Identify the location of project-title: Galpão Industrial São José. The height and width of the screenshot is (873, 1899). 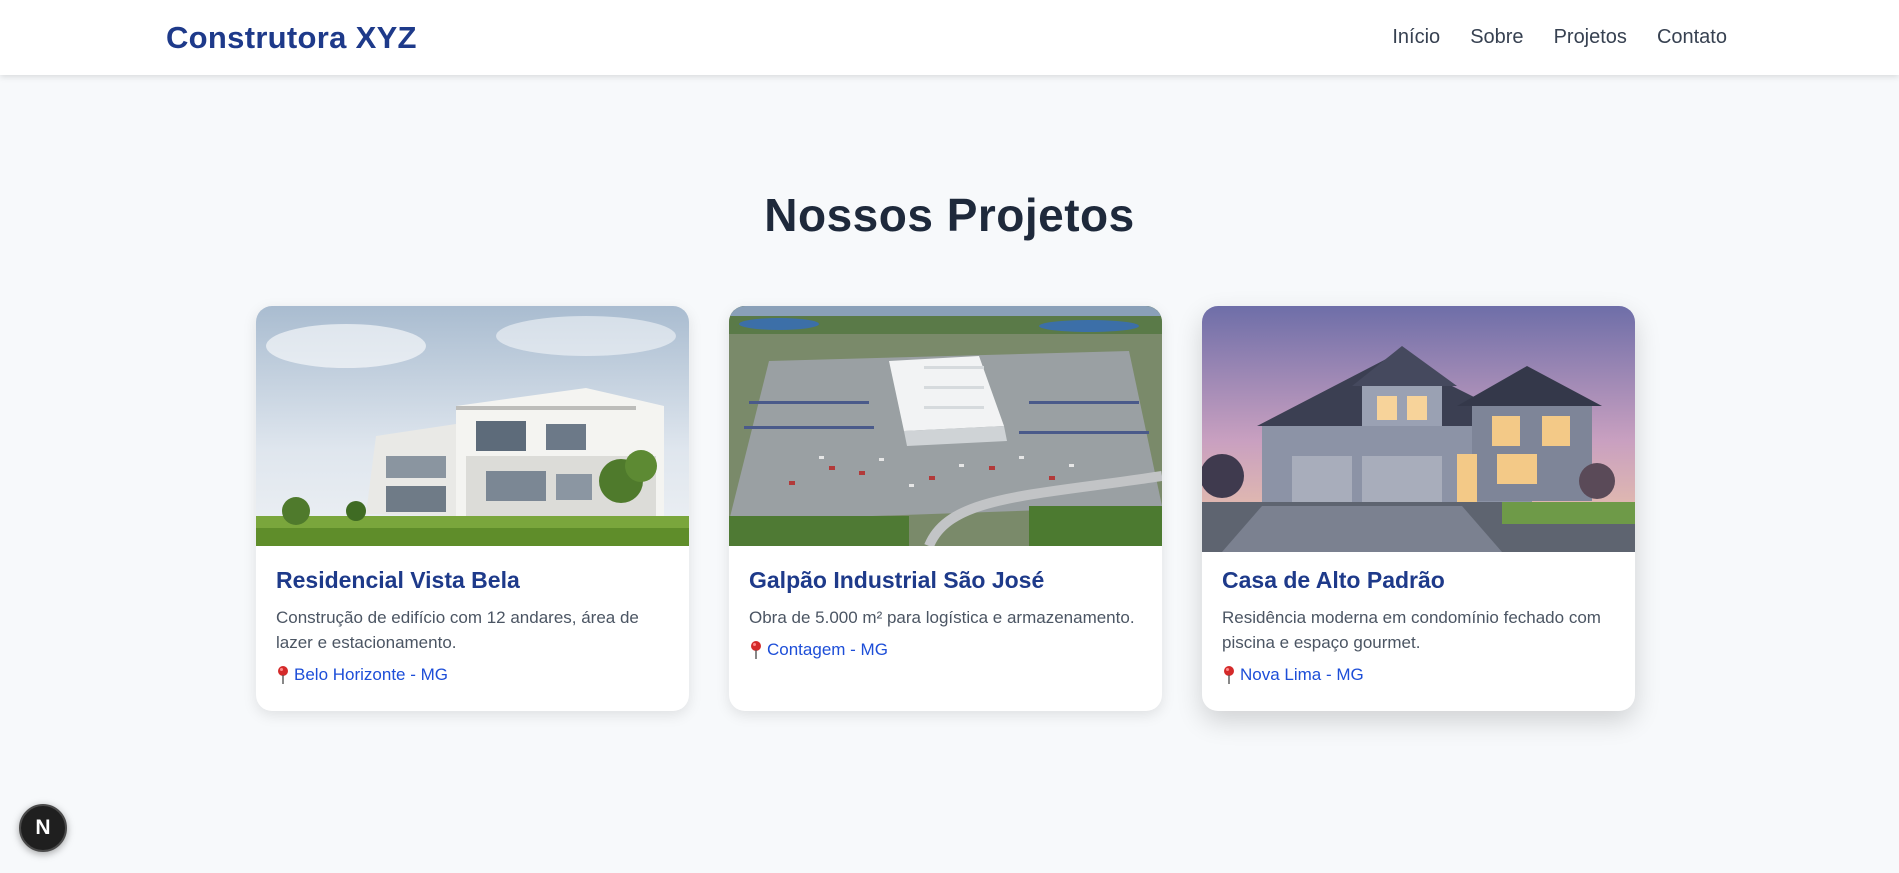
(897, 580).